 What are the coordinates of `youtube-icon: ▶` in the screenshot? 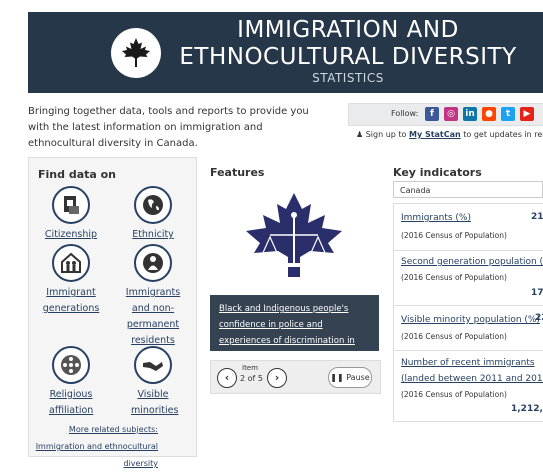 It's located at (527, 114).